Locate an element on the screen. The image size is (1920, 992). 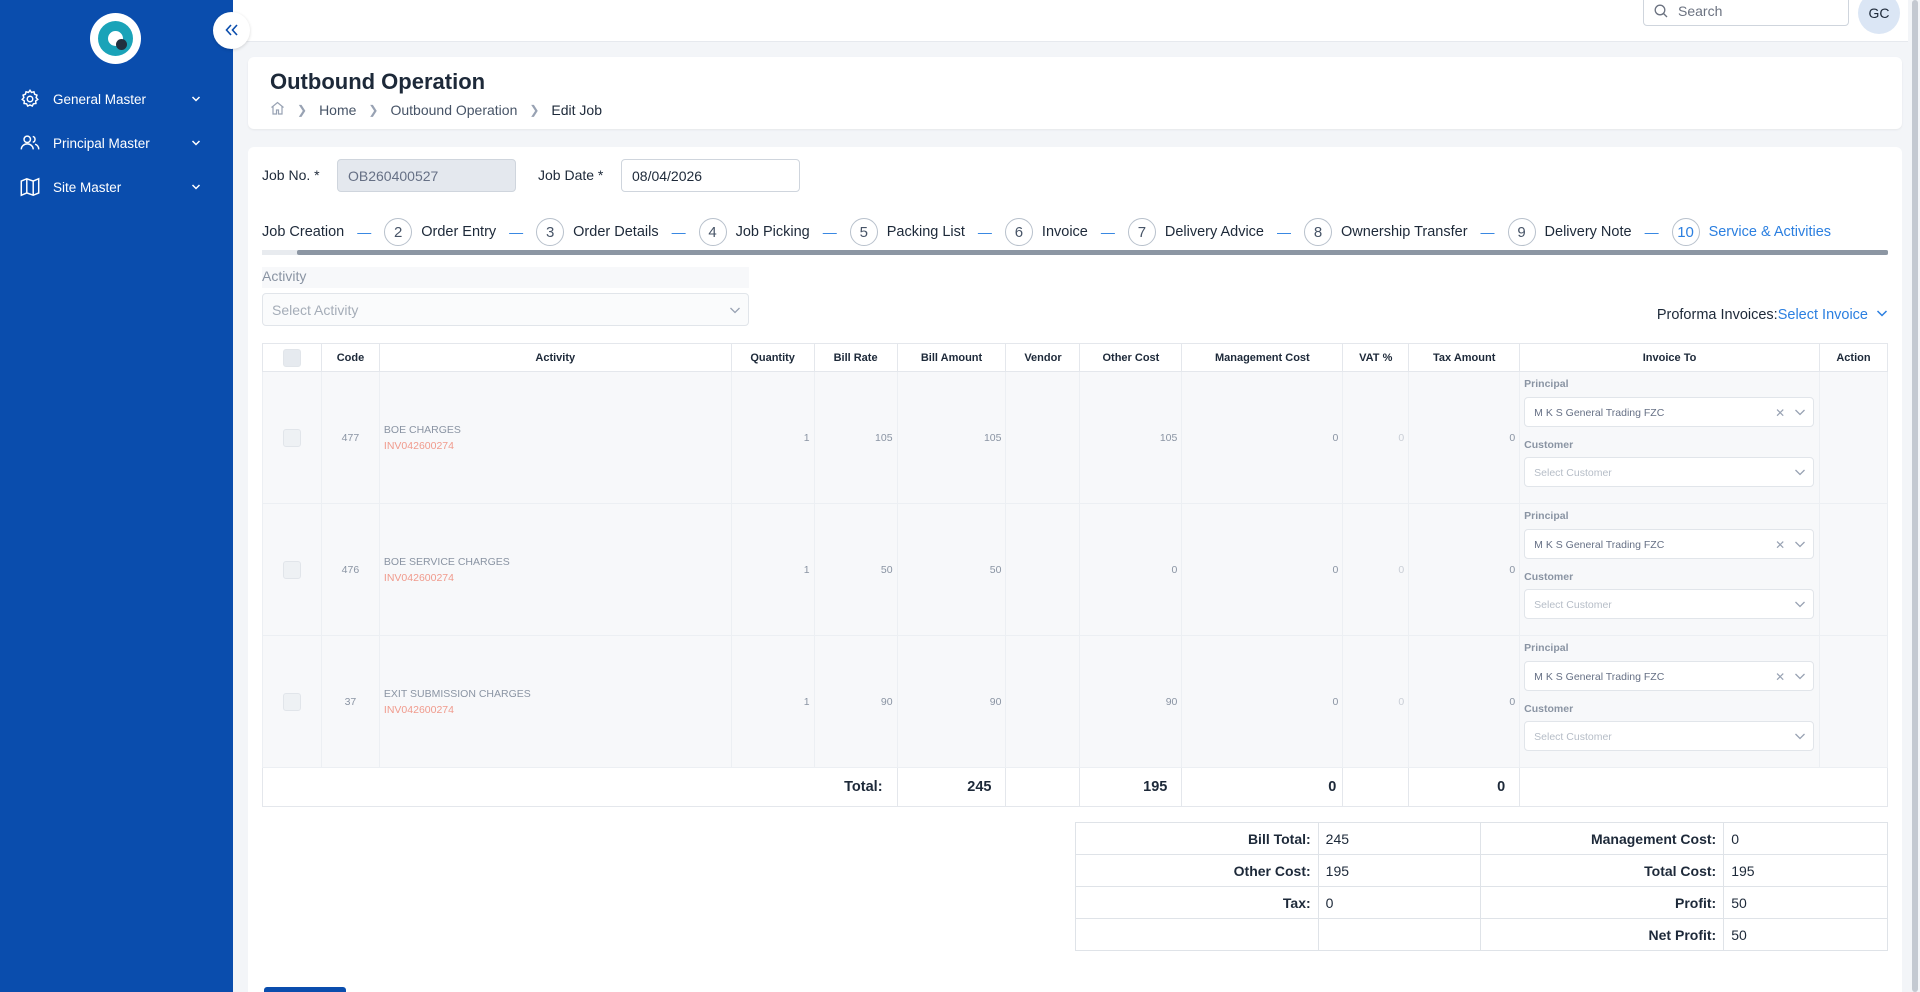
total-vat is located at coordinates (1376, 787).